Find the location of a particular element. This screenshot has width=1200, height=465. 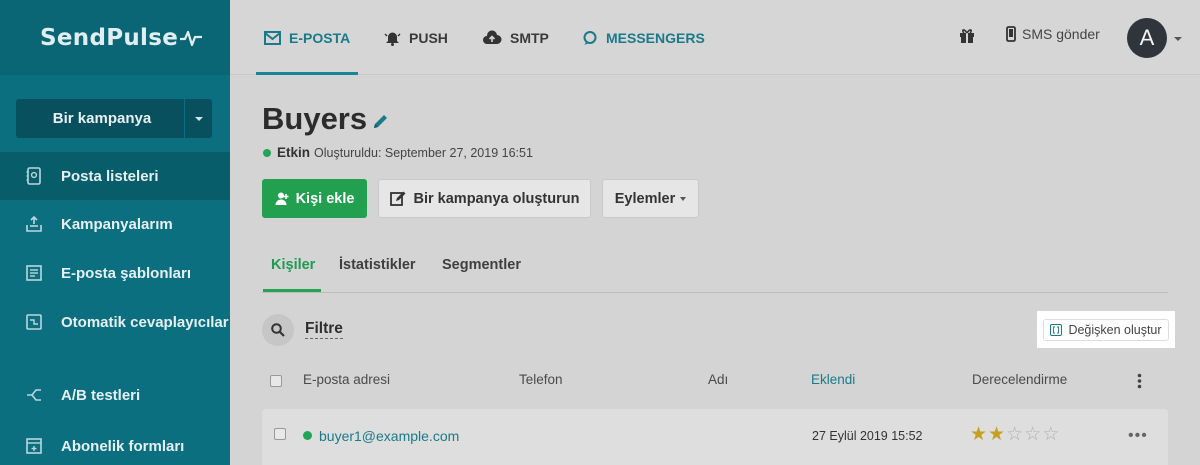

active-tab-indicator is located at coordinates (292, 290).